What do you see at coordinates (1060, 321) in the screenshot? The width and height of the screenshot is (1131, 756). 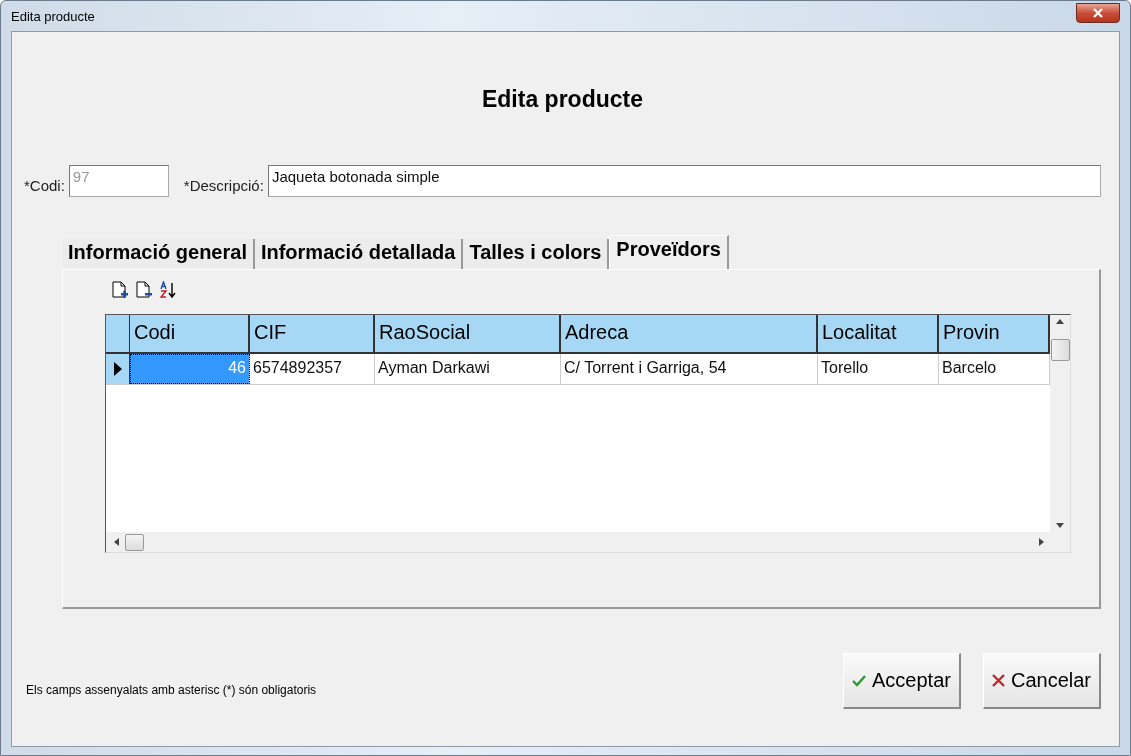 I see `scroll-up-icon` at bounding box center [1060, 321].